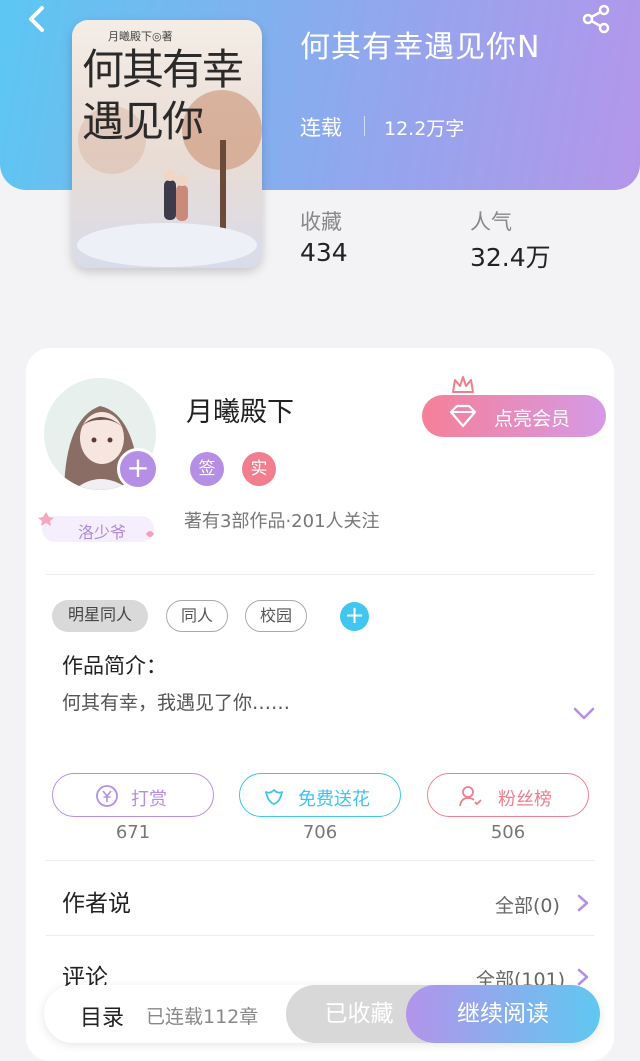 The height and width of the screenshot is (1061, 640). Describe the element at coordinates (354, 616) in the screenshot. I see `add-tag-button: +` at that location.